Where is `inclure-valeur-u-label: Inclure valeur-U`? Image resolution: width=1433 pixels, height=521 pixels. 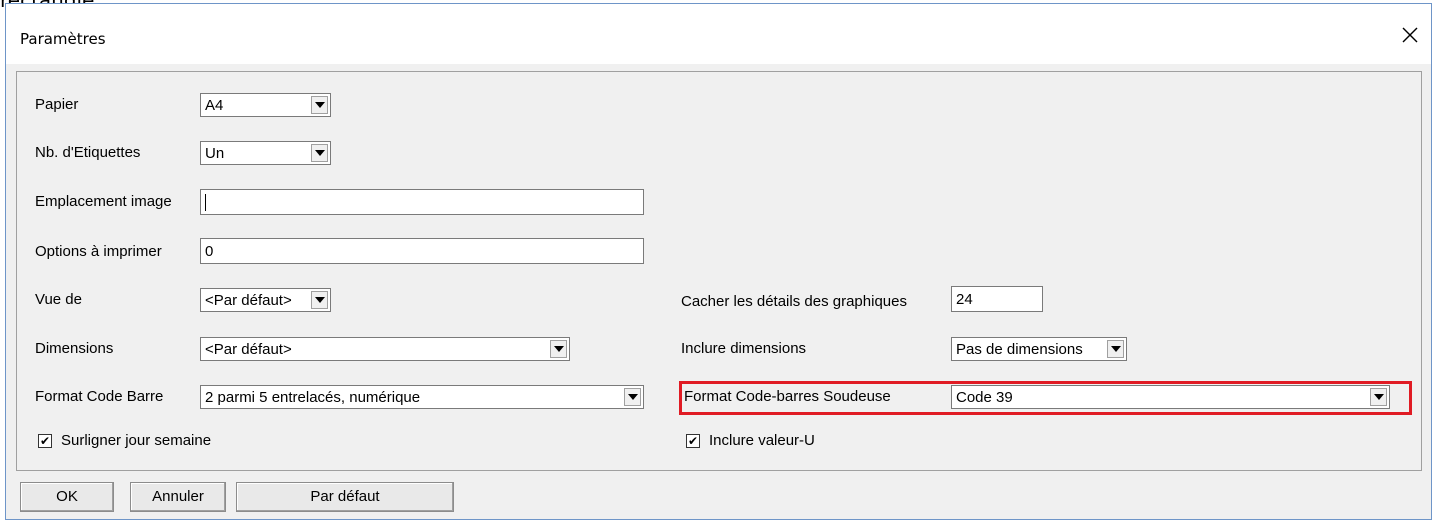
inclure-valeur-u-label: Inclure valeur-U is located at coordinates (762, 440).